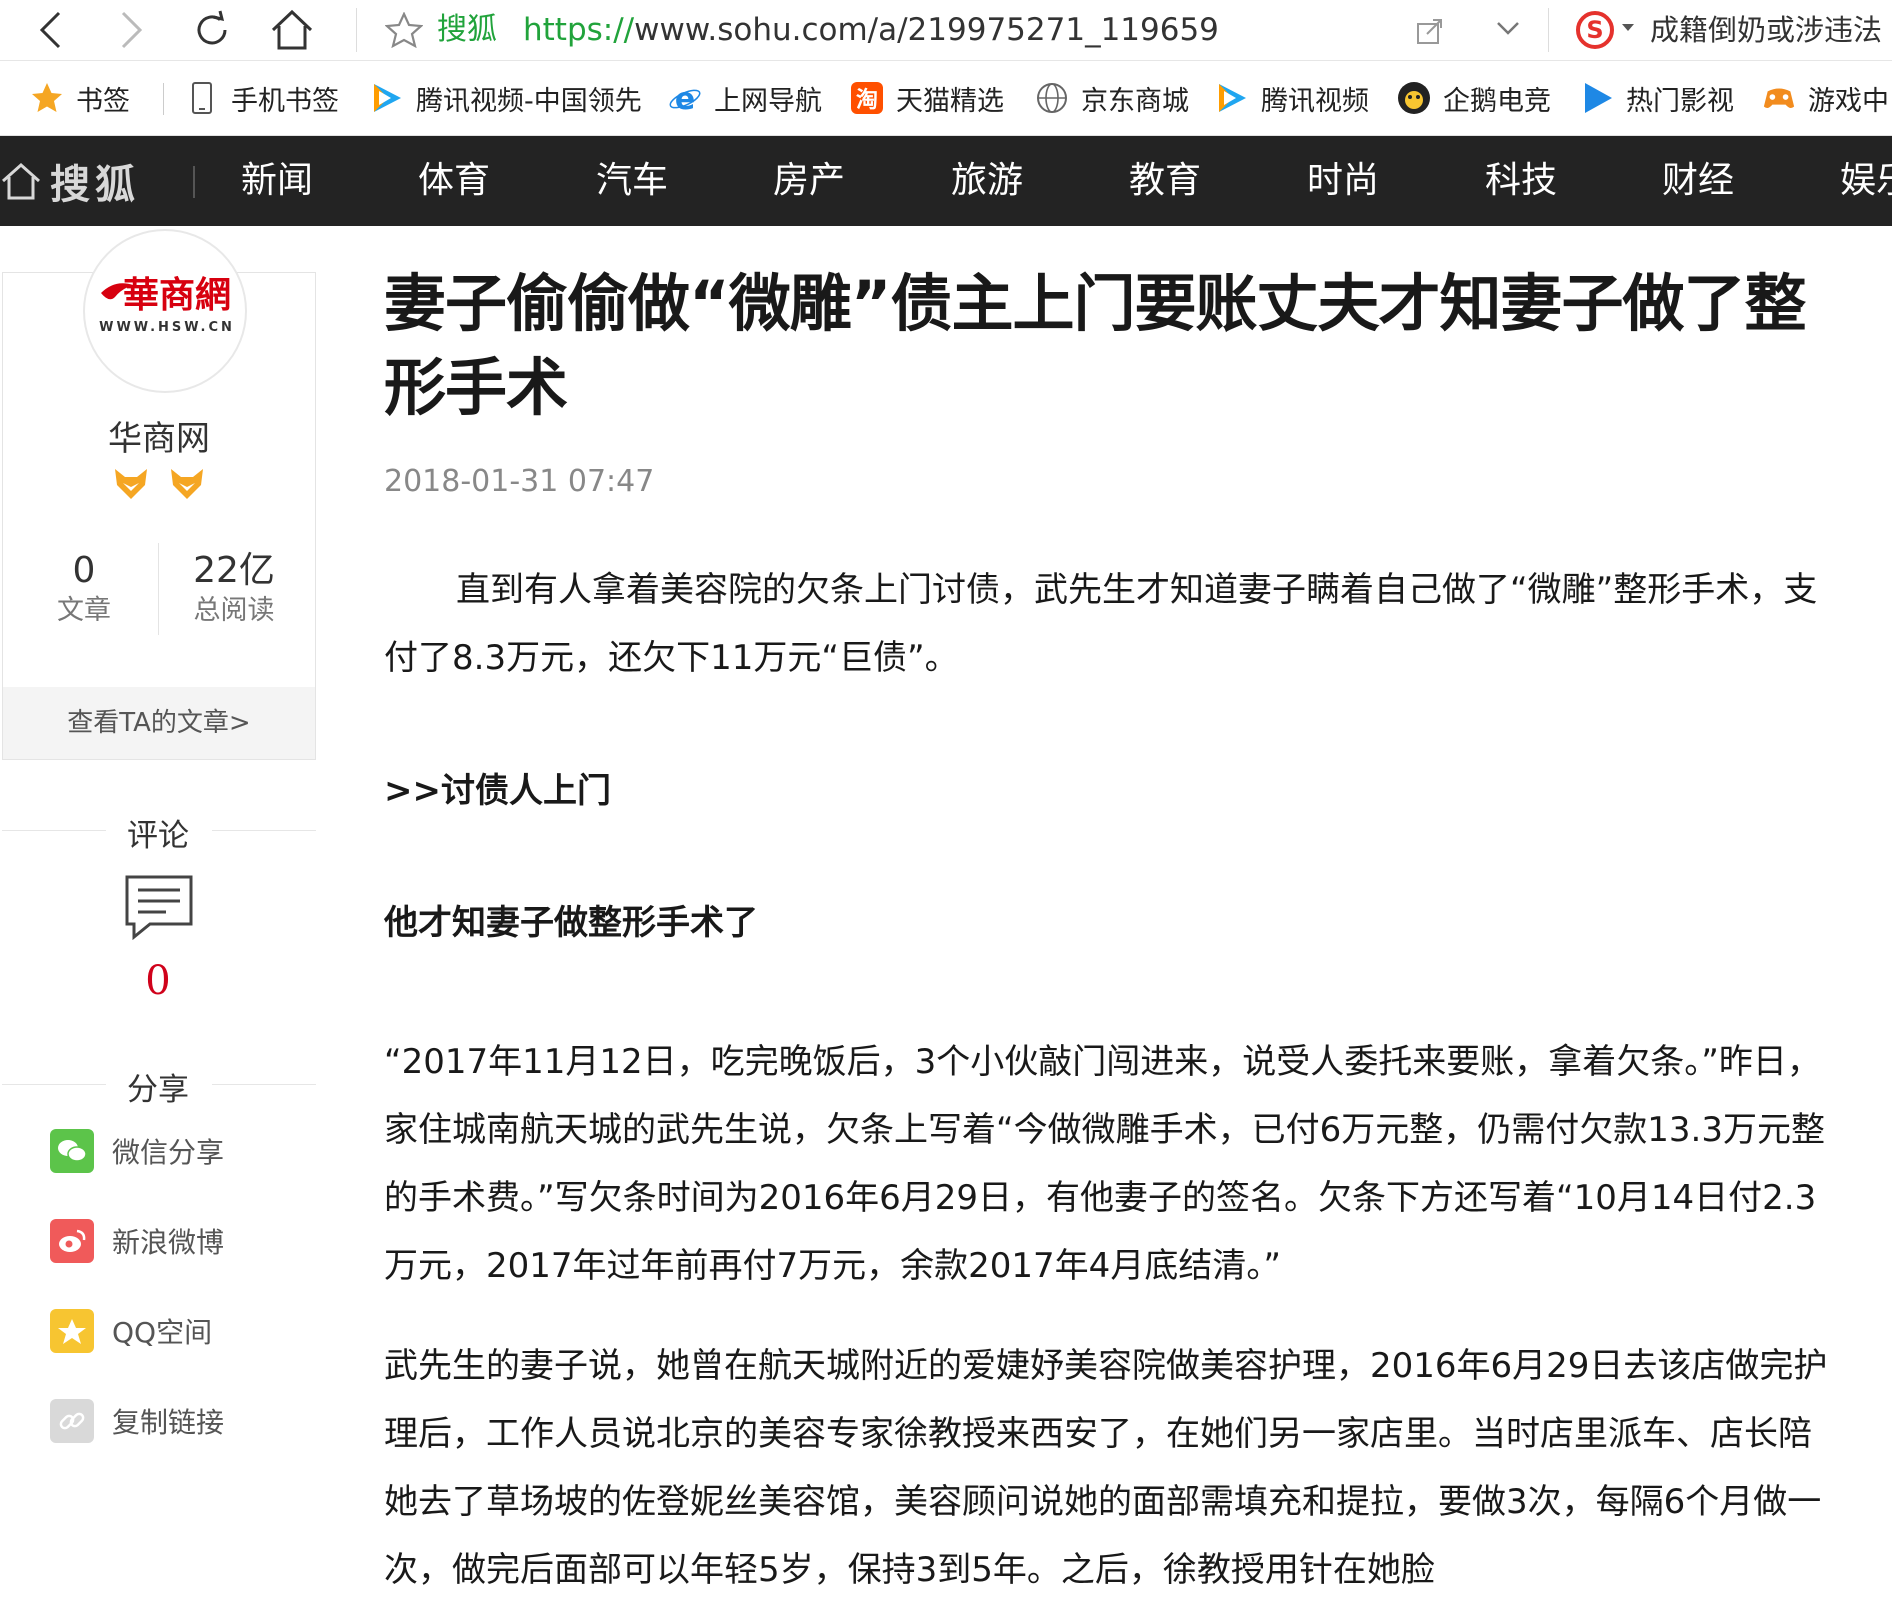  Describe the element at coordinates (571, 923) in the screenshot. I see `article-subheading: 他才知妻子做整形手术了` at that location.